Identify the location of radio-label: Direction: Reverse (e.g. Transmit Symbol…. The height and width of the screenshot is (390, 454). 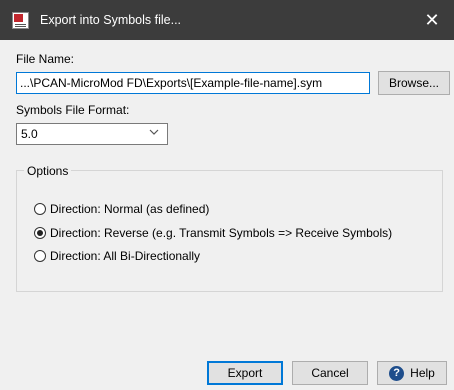
(221, 233).